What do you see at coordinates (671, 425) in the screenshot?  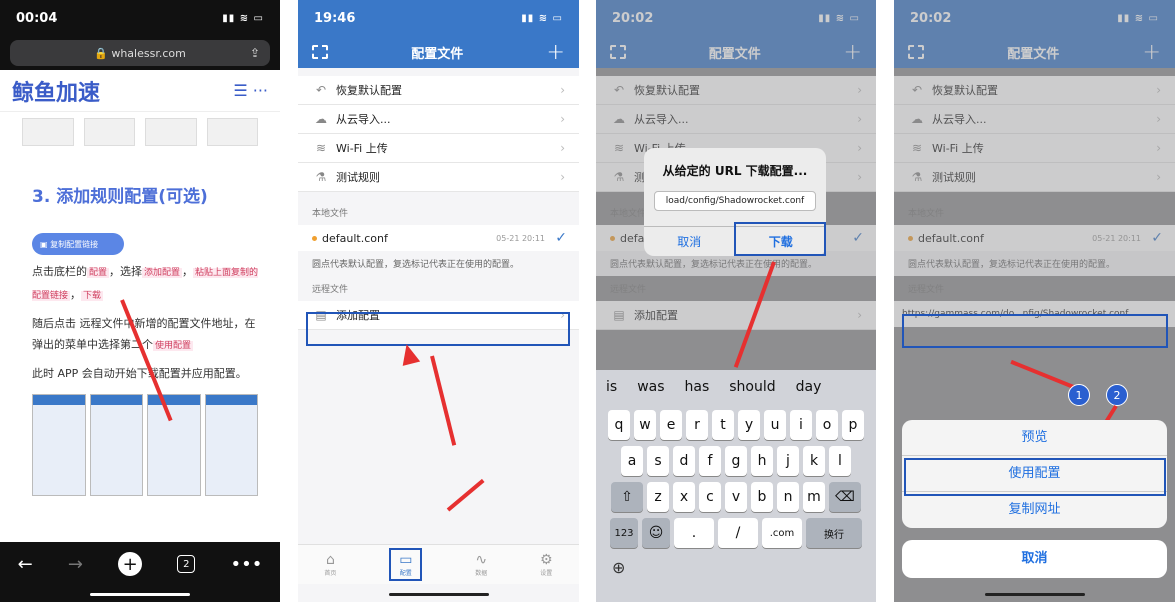 I see `key: e` at bounding box center [671, 425].